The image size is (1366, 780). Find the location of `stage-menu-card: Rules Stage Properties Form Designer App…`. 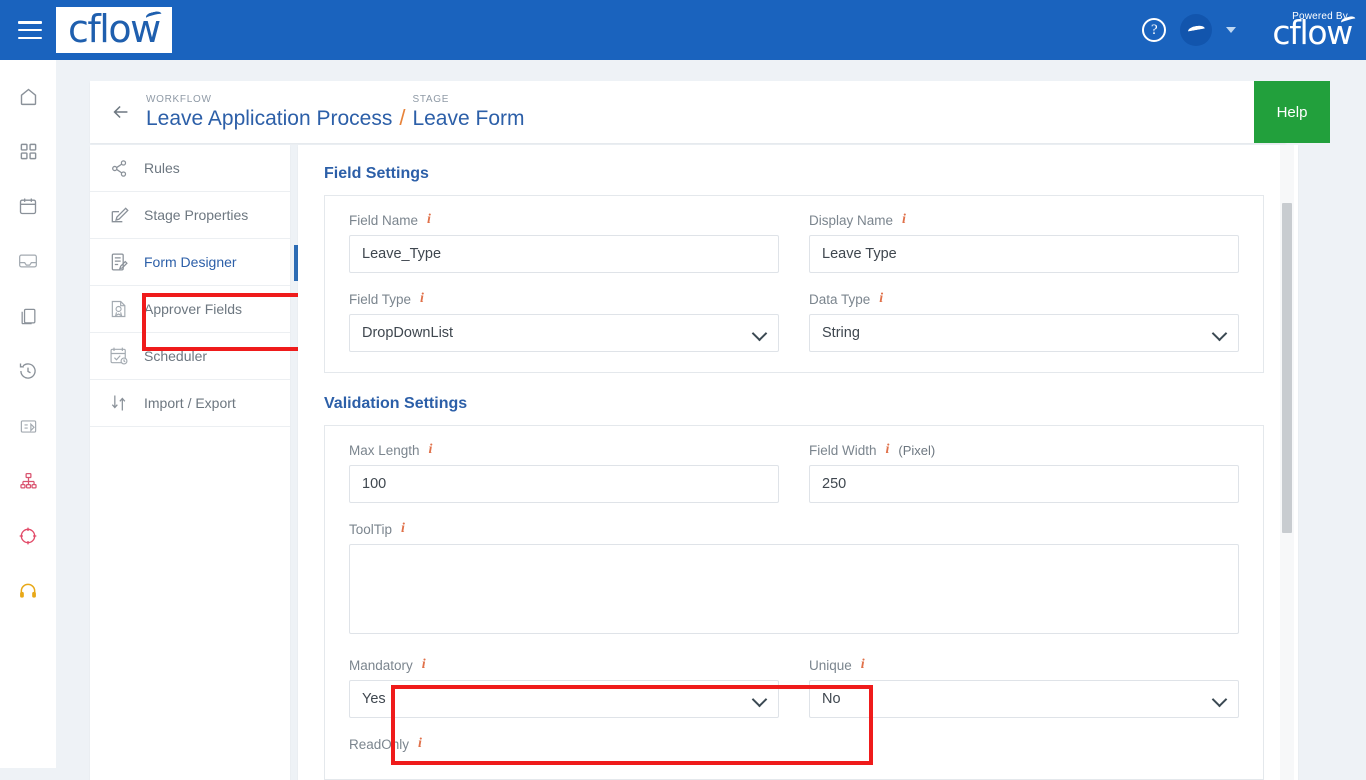

stage-menu-card: Rules Stage Properties Form Designer App… is located at coordinates (194, 462).